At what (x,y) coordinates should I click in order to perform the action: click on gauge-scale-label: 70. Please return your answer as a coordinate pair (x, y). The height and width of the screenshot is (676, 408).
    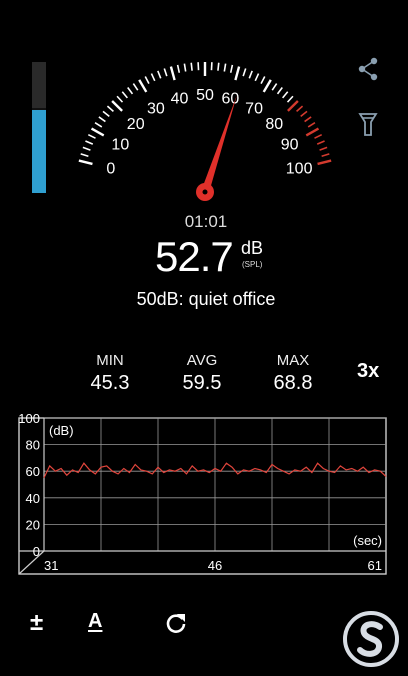
    Looking at the image, I should click on (254, 108).